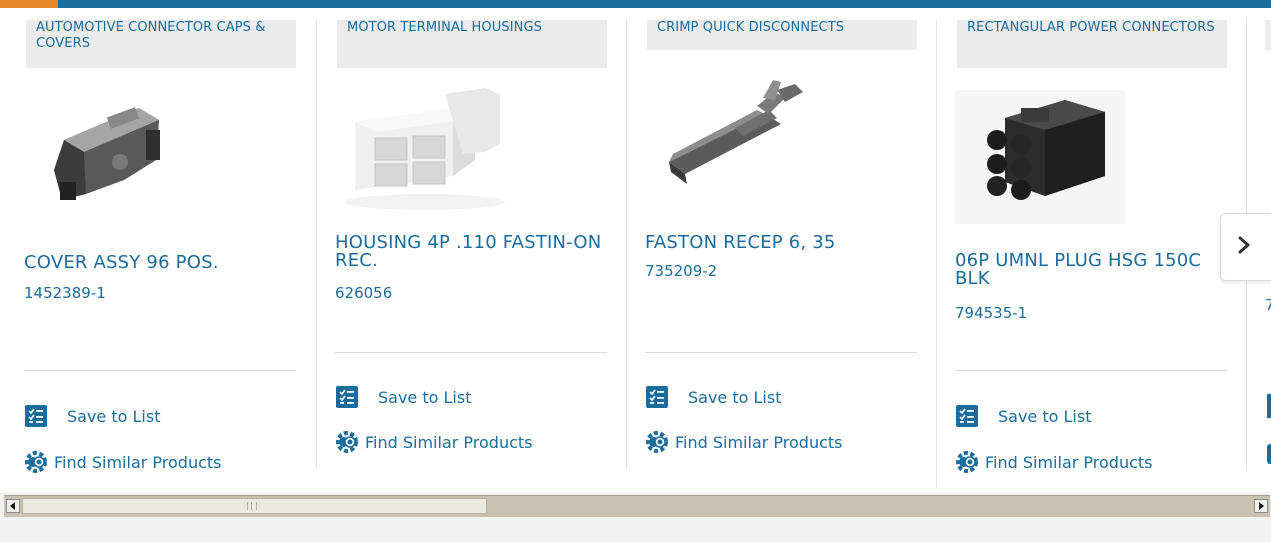 The height and width of the screenshot is (542, 1271). What do you see at coordinates (681, 271) in the screenshot?
I see `part-number: 735209-2` at bounding box center [681, 271].